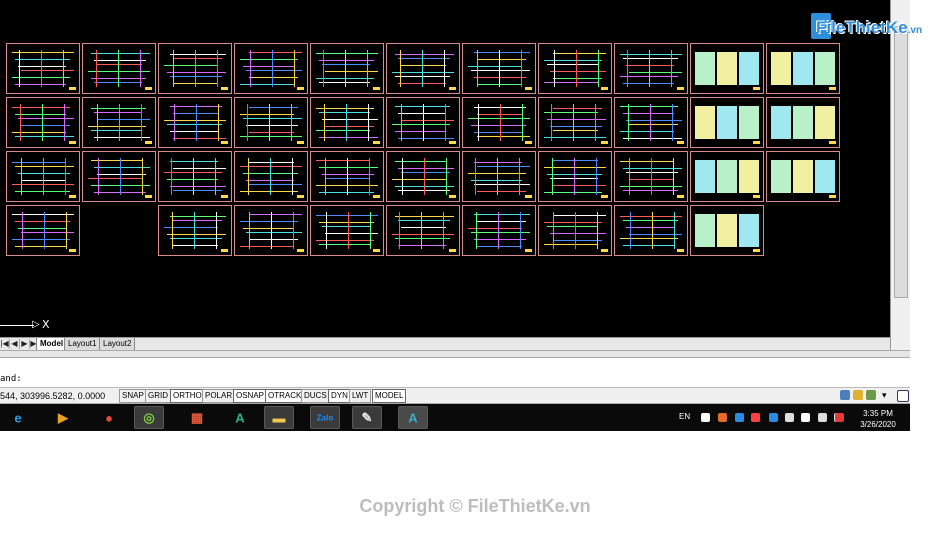  What do you see at coordinates (805, 417) in the screenshot?
I see `flag-icon` at bounding box center [805, 417].